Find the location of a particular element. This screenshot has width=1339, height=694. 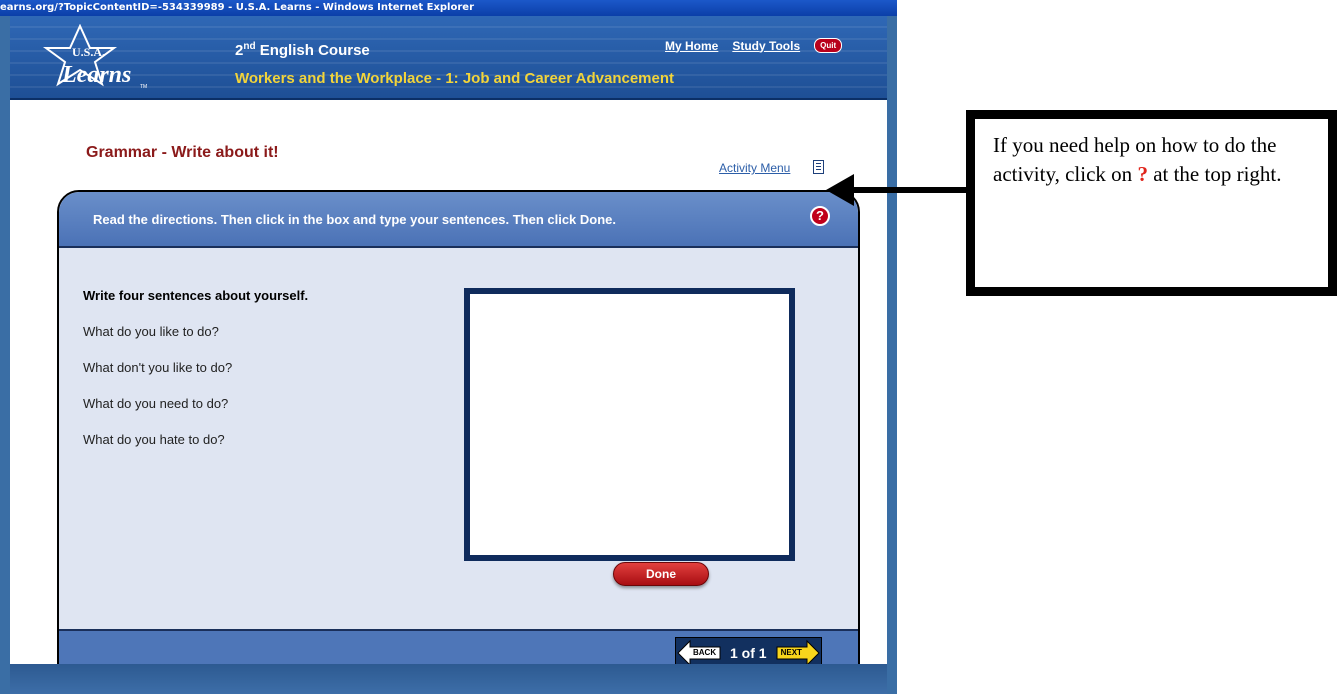

top-nav: My Home Study Tools Quit is located at coordinates (754, 45).